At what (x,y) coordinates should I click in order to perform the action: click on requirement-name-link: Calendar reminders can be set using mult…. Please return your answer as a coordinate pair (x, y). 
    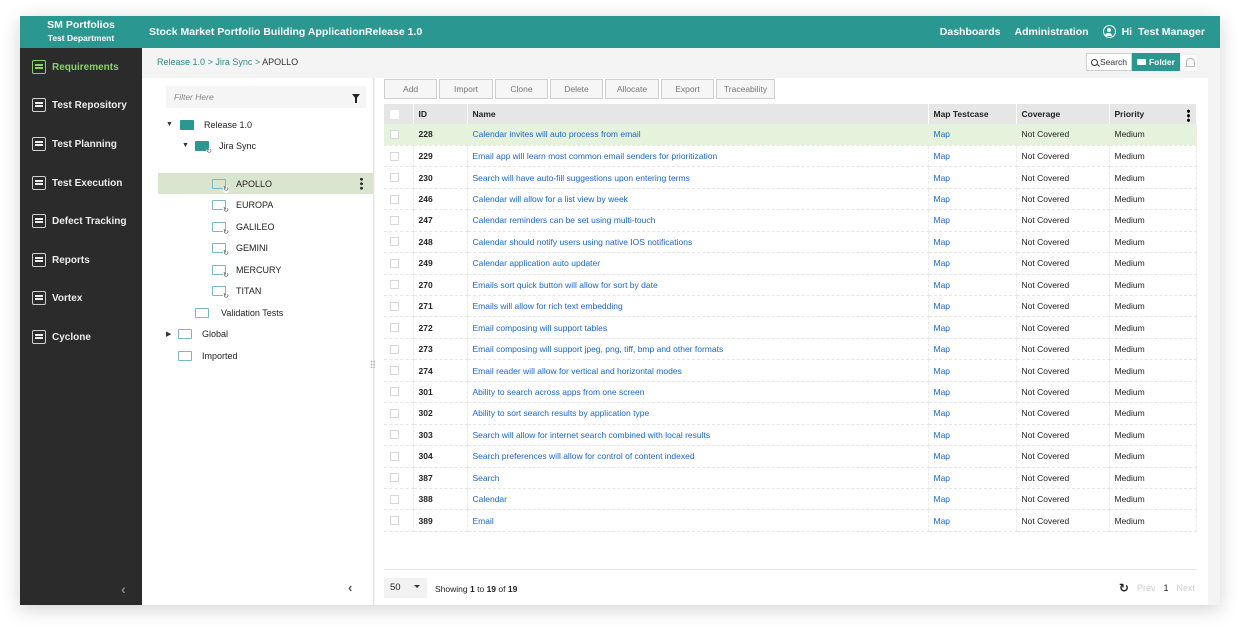
    Looking at the image, I should click on (564, 220).